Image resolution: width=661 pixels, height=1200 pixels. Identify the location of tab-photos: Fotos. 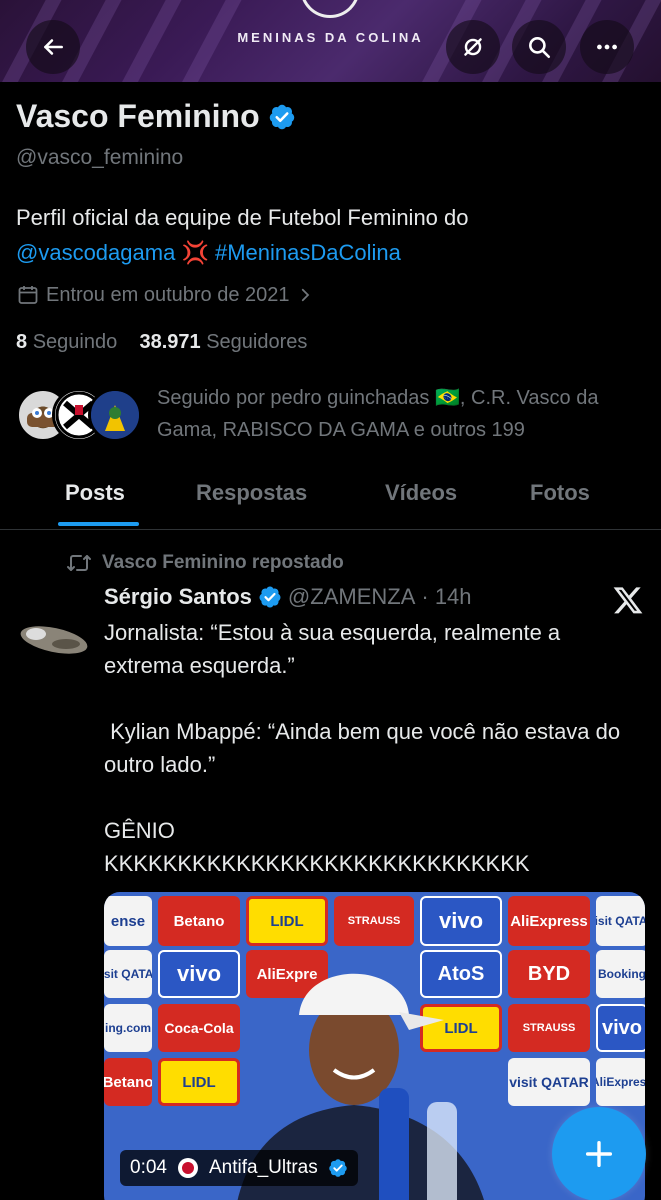
(560, 493).